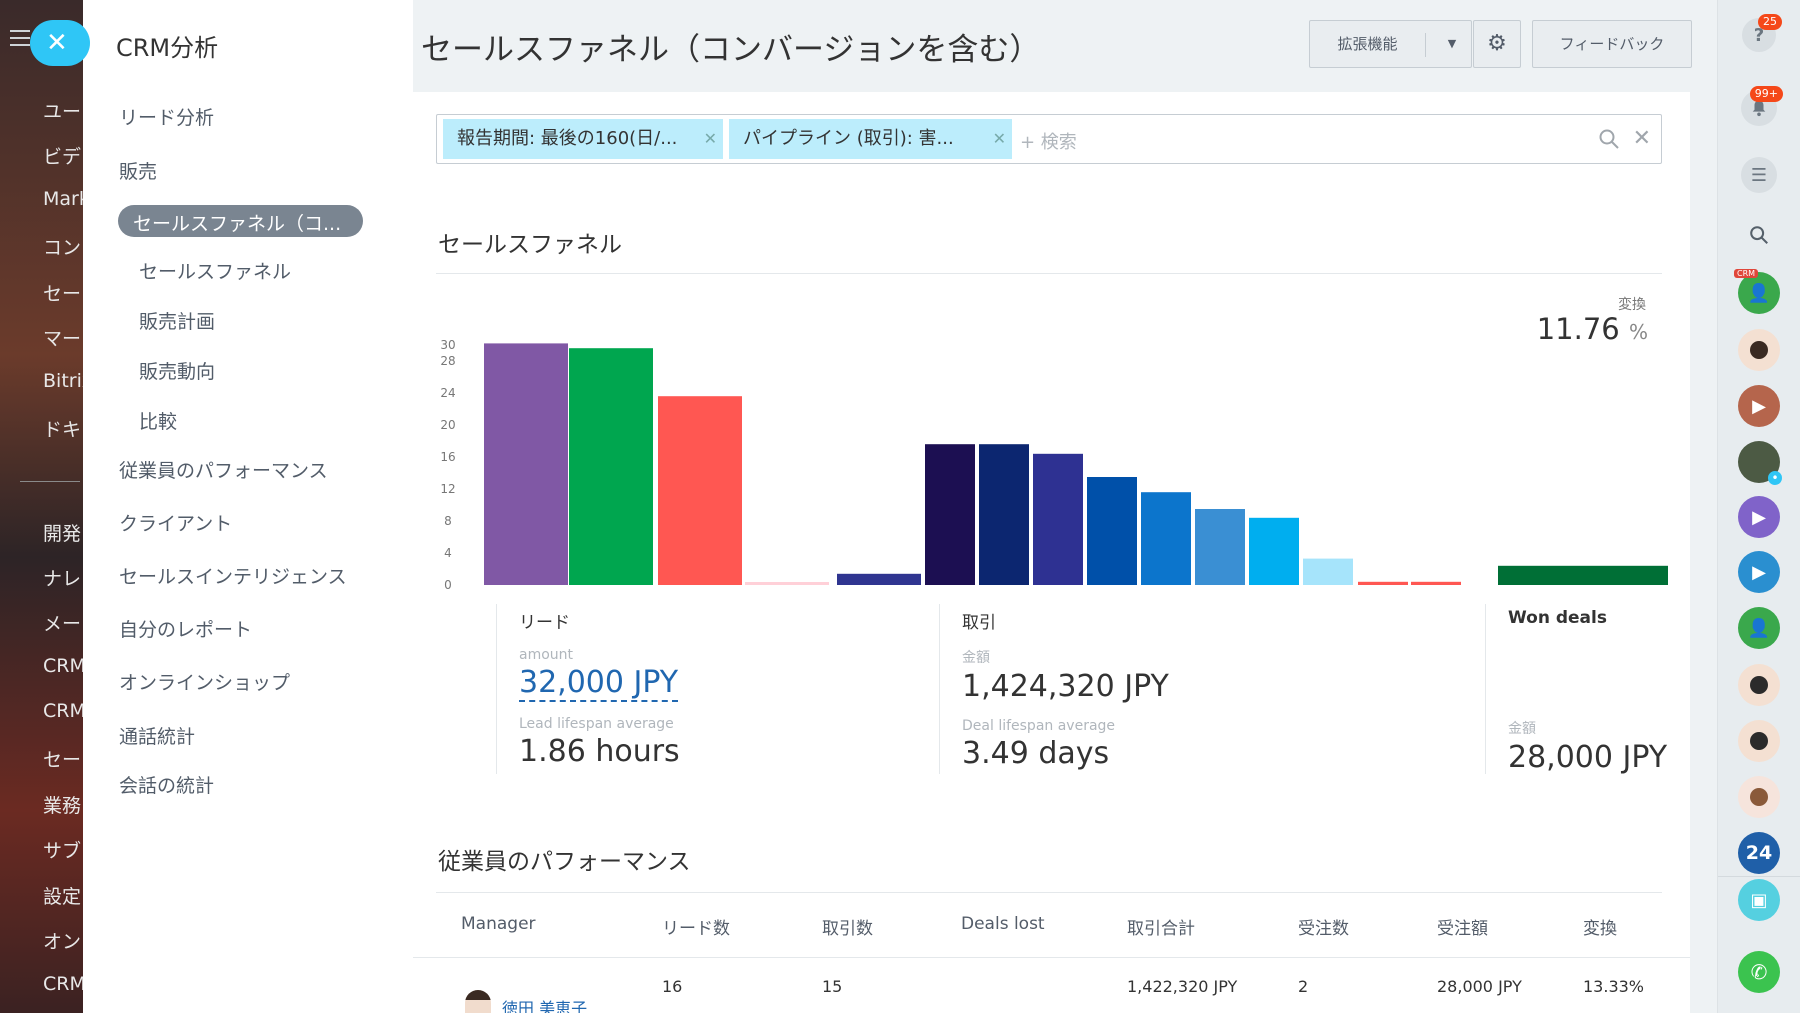 The image size is (1800, 1013). I want to click on notifications-button: 99+, so click(1762, 106).